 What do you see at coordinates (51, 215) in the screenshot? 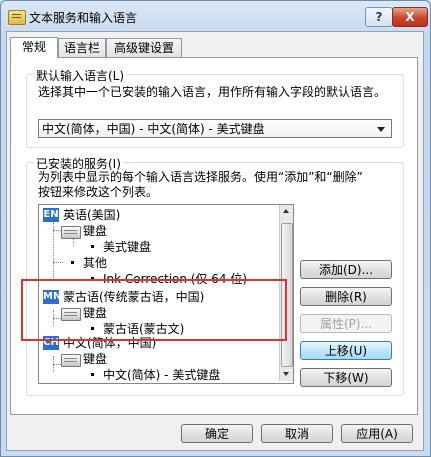
I see `language-en-icon: EN` at bounding box center [51, 215].